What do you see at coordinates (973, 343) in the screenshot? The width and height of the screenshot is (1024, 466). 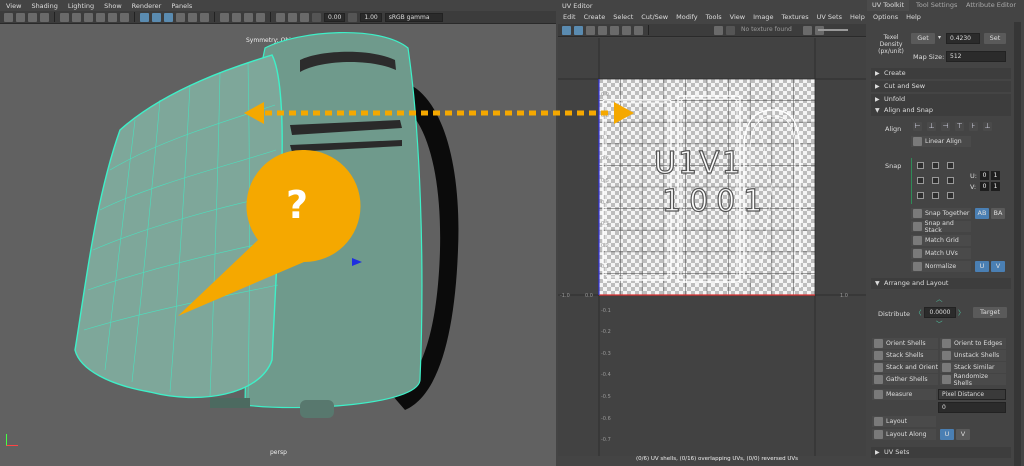 I see `orient-to-edges-button: Orient to Edges` at bounding box center [973, 343].